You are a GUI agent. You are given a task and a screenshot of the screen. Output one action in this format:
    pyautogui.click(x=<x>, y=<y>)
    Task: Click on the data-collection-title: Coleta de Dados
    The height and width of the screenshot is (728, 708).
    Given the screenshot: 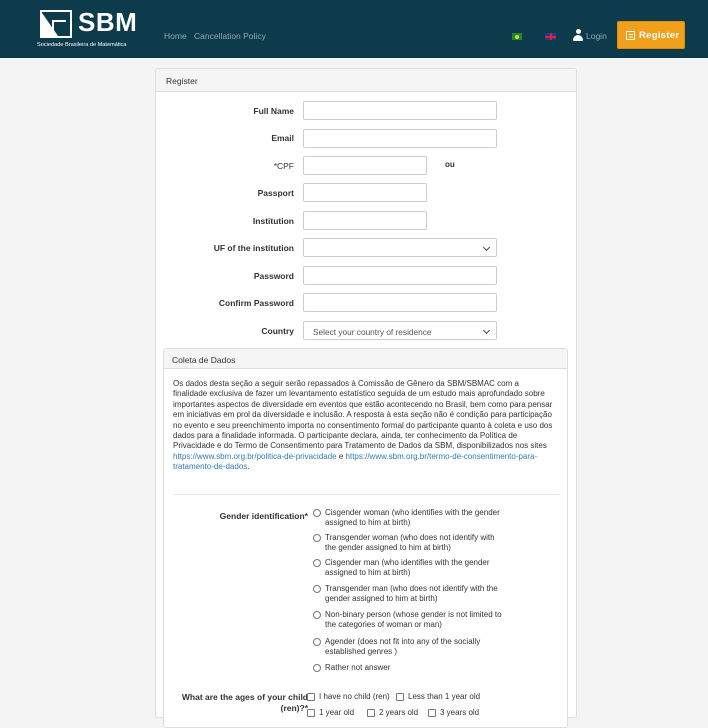 What is the action you would take?
    pyautogui.click(x=204, y=360)
    